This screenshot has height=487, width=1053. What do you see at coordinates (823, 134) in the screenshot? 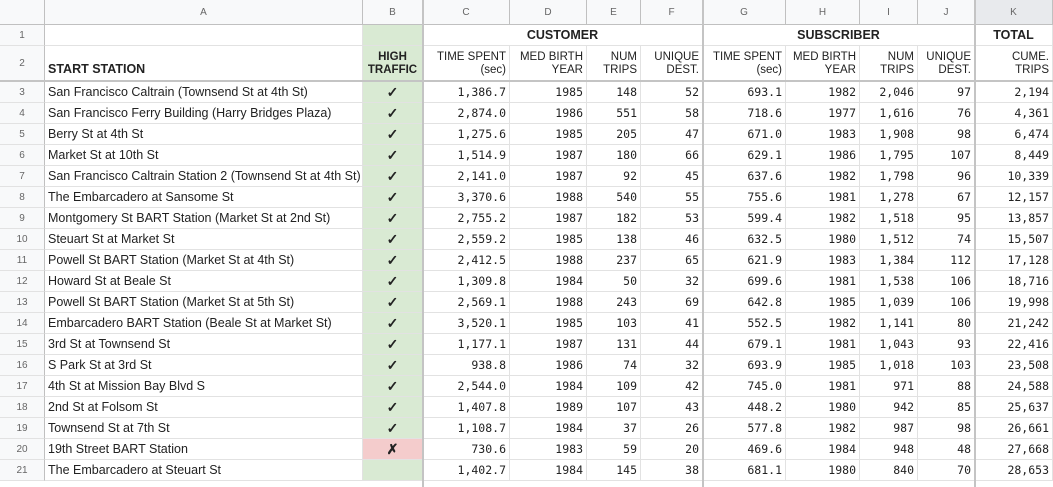
I see `cell-subscriber-med-birth-year: 1983` at bounding box center [823, 134].